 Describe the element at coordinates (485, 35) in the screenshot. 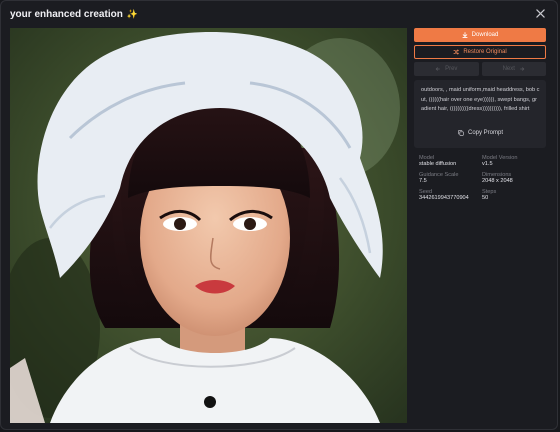

I see `download-label: Download` at that location.